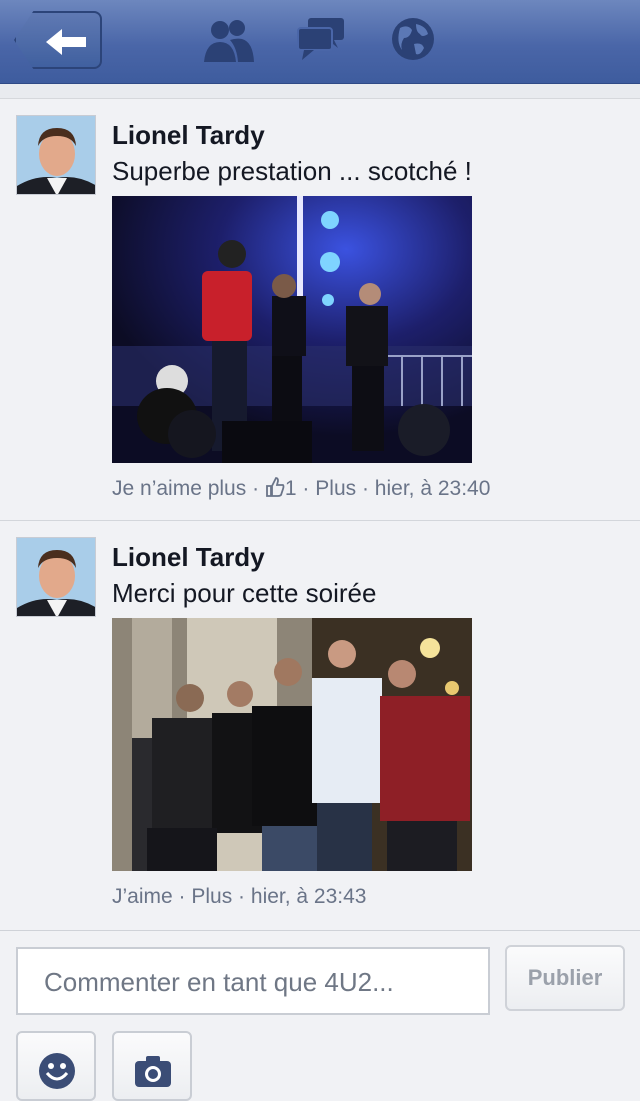 The height and width of the screenshot is (1101, 640). Describe the element at coordinates (57, 1071) in the screenshot. I see `smiley-icon` at that location.